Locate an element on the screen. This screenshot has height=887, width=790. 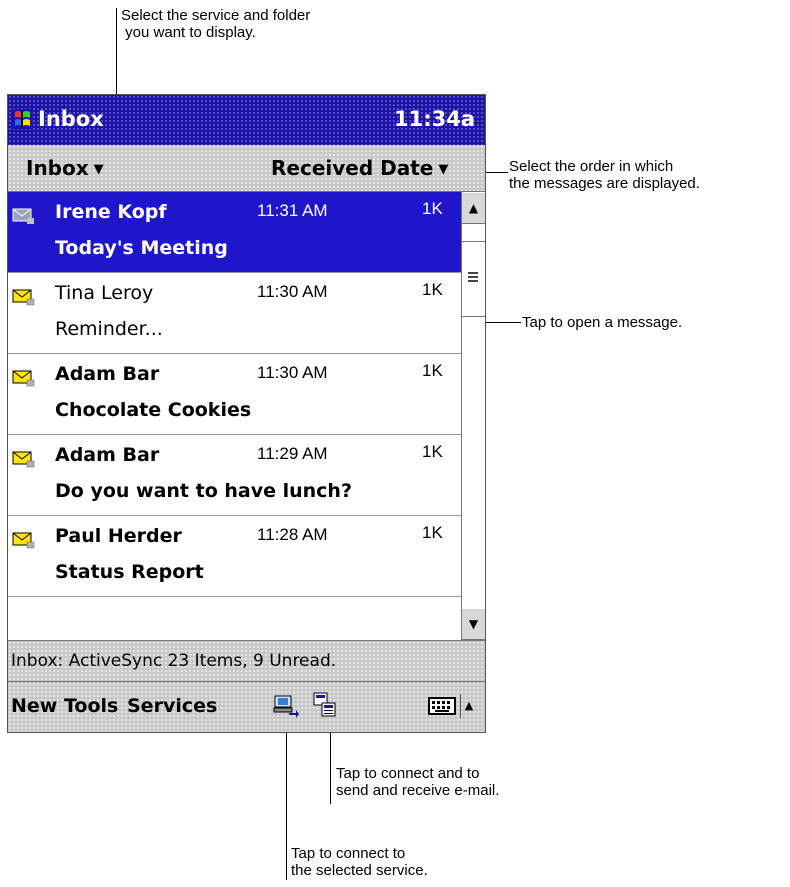
scroll-thumb is located at coordinates (473, 279).